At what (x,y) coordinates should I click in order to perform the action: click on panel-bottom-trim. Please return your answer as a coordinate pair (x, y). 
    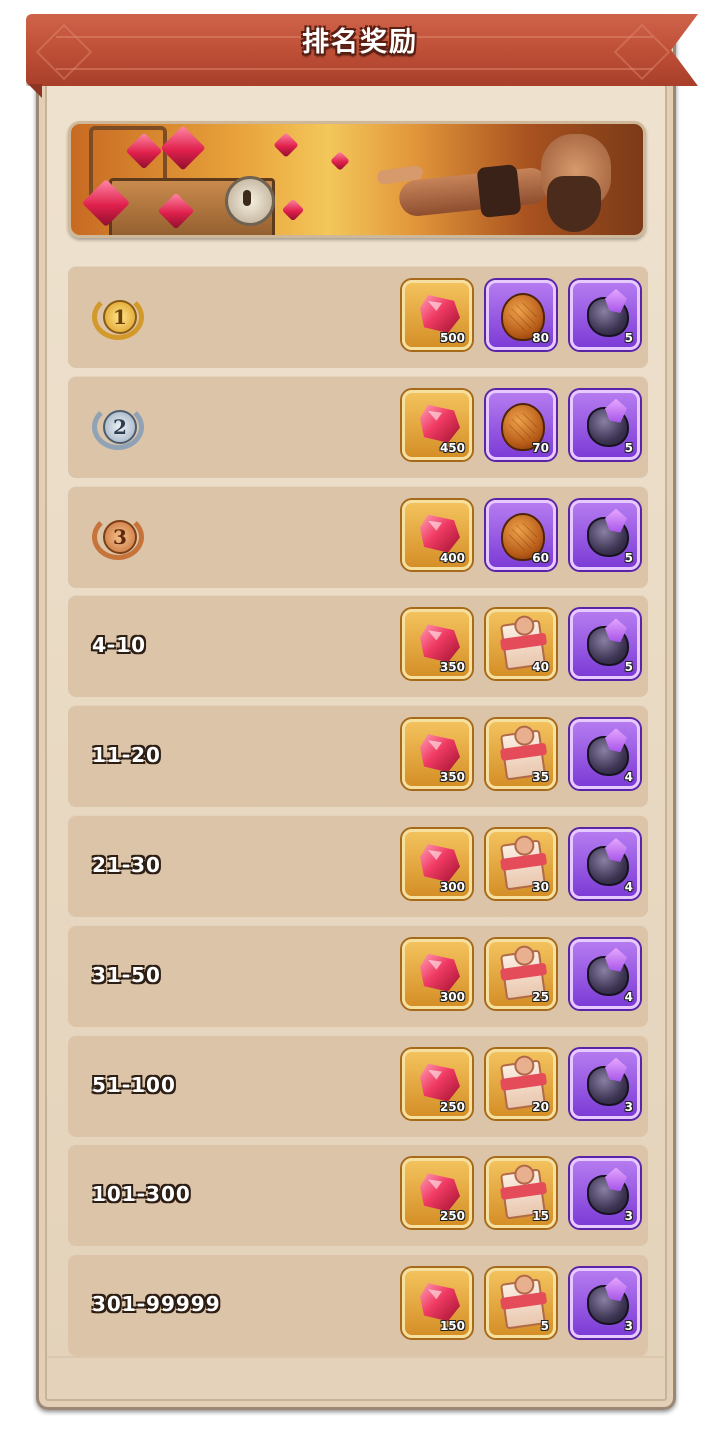
    Looking at the image, I should click on (356, 1377).